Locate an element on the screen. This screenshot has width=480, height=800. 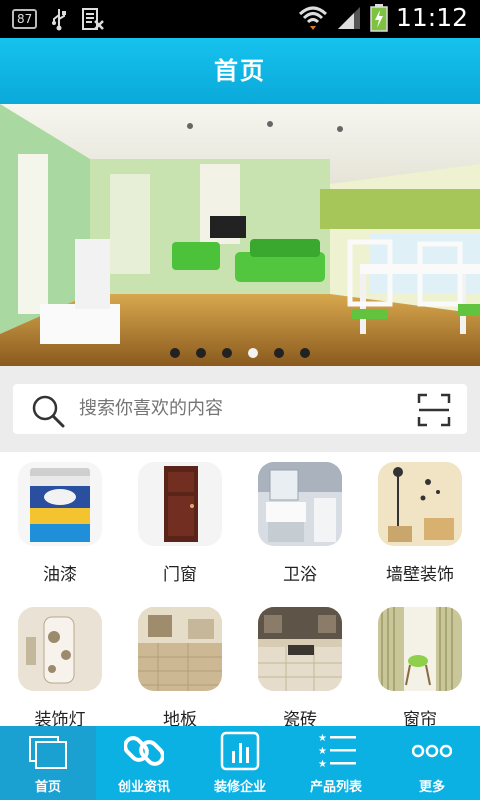
bar-chart-icon is located at coordinates (240, 751).